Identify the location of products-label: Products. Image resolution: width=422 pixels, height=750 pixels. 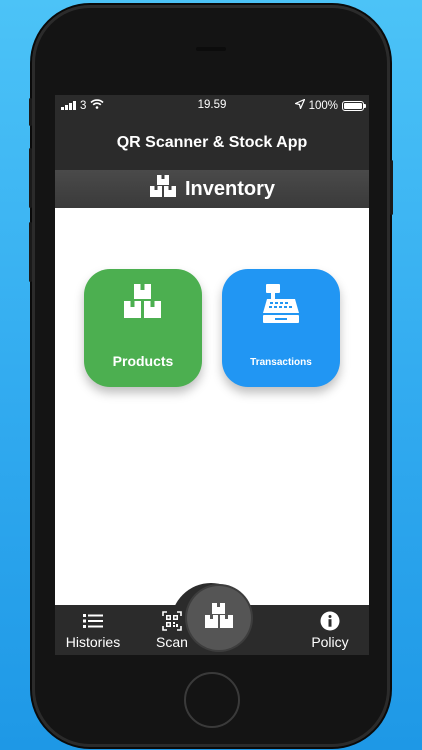
(143, 361).